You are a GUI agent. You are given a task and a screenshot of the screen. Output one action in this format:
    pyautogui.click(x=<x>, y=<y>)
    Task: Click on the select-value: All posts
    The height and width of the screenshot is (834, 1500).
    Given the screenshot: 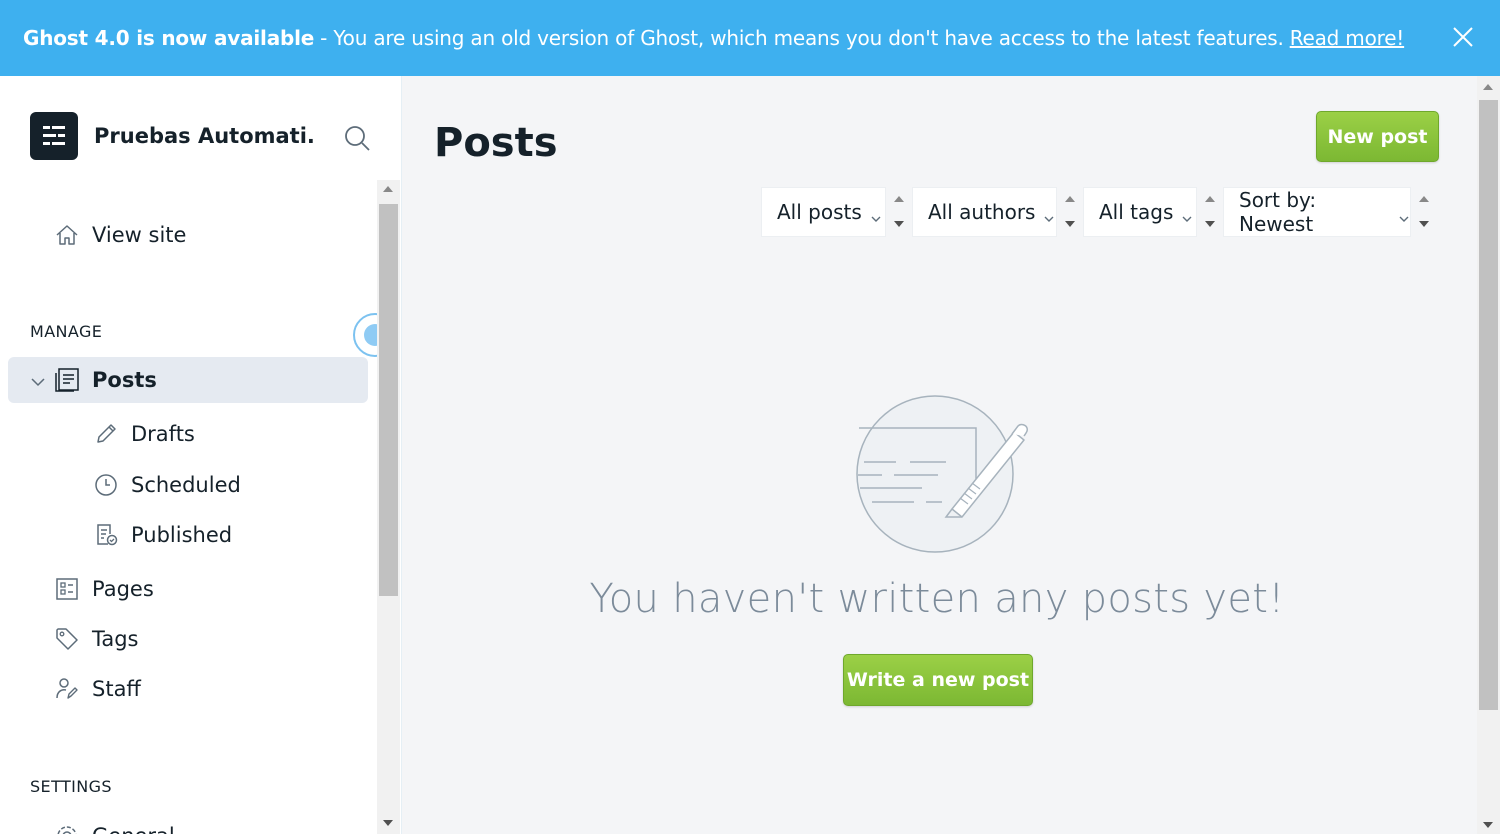 What is the action you would take?
    pyautogui.click(x=819, y=212)
    